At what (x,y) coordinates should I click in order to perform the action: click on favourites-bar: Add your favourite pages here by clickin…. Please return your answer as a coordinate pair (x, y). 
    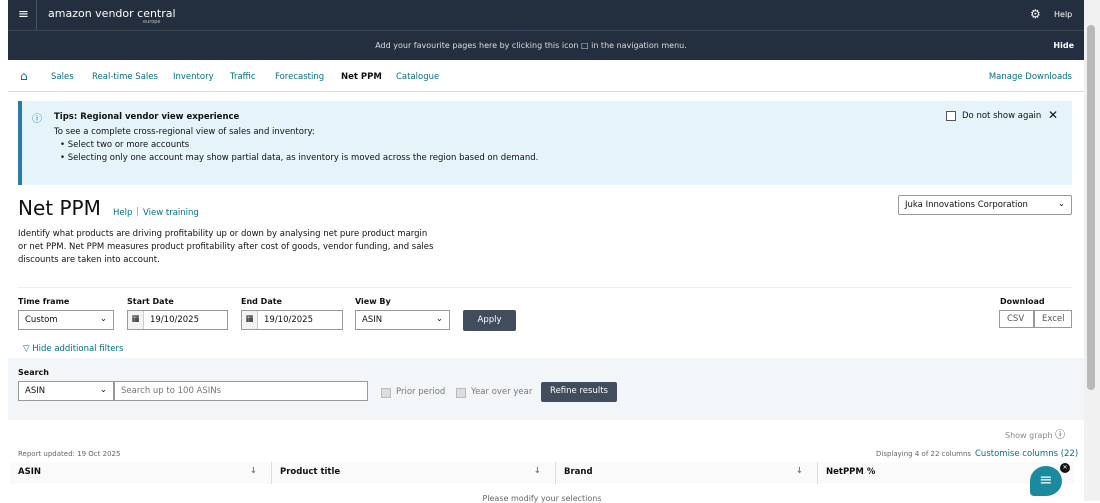
    Looking at the image, I should click on (546, 45).